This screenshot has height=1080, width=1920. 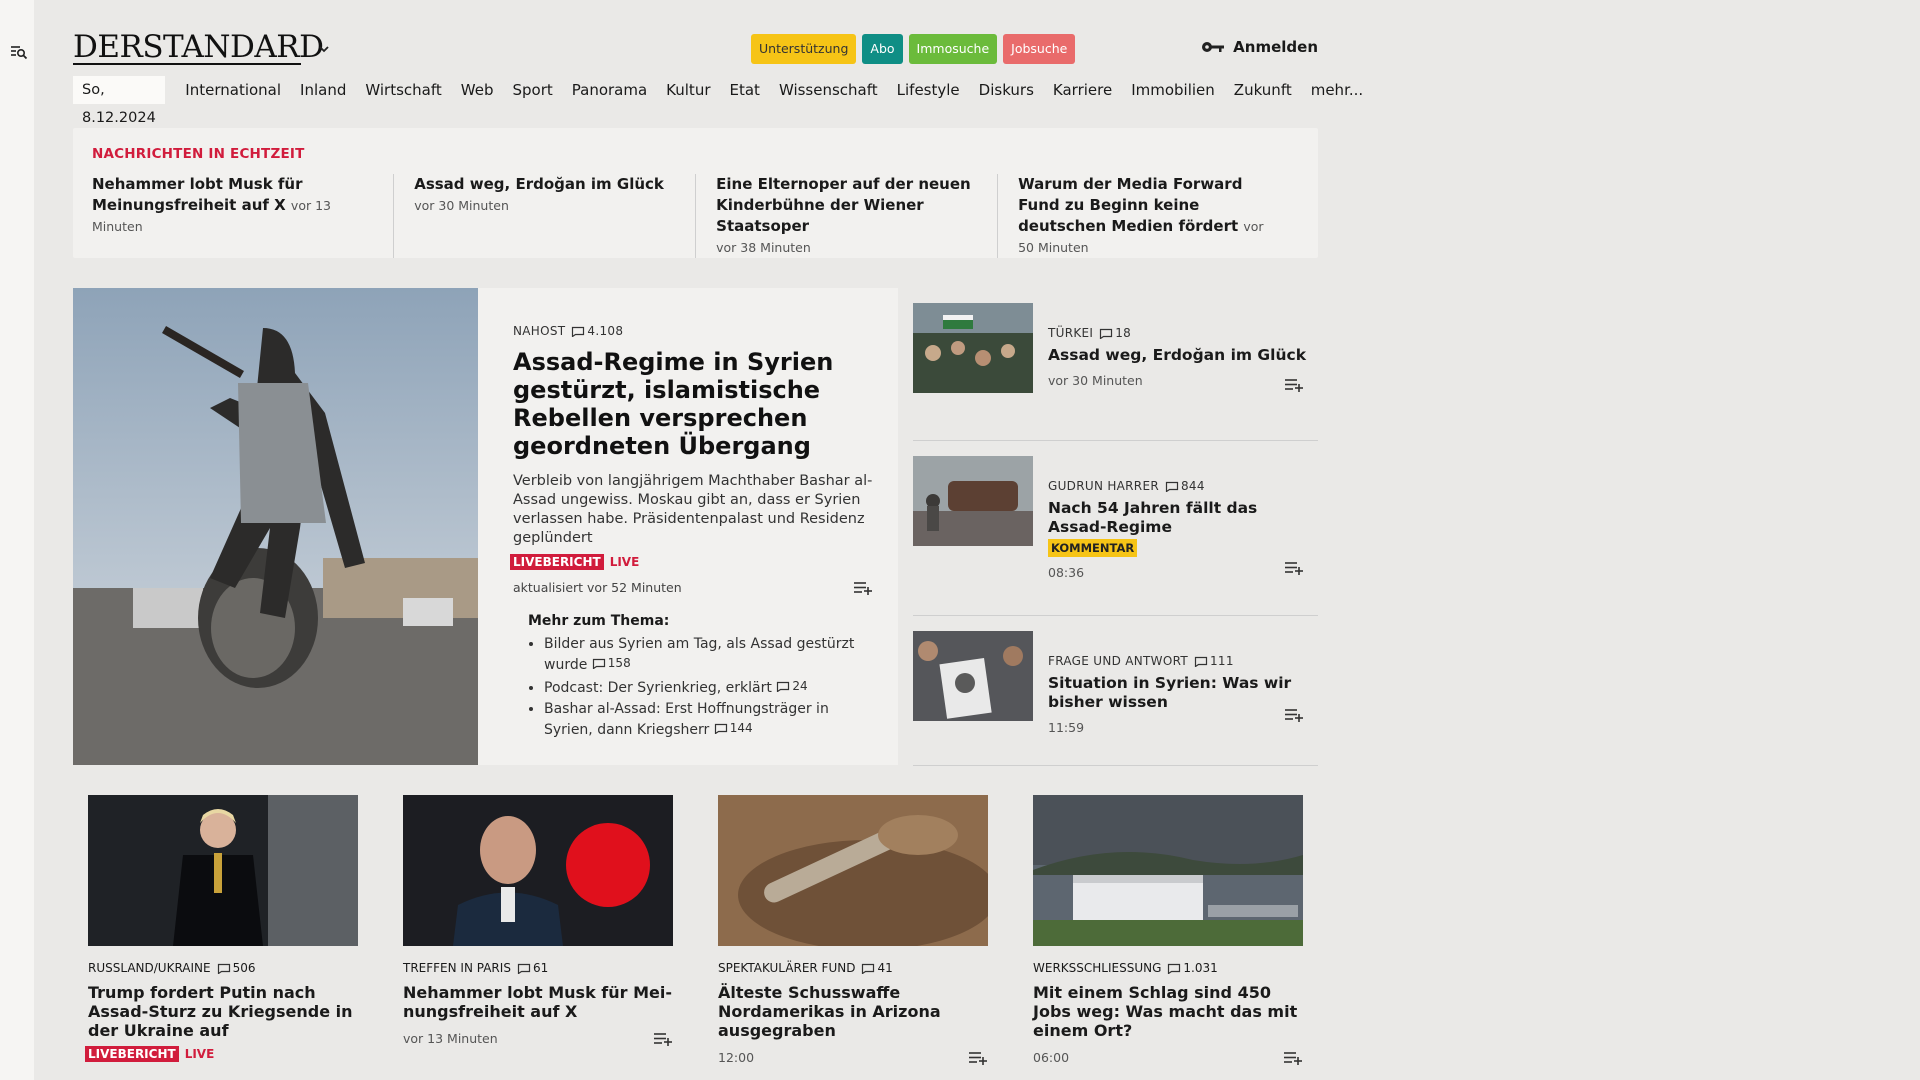 I want to click on side-title: Nach 54 Jahren fällt das Assad-Regime, so click(x=1178, y=518).